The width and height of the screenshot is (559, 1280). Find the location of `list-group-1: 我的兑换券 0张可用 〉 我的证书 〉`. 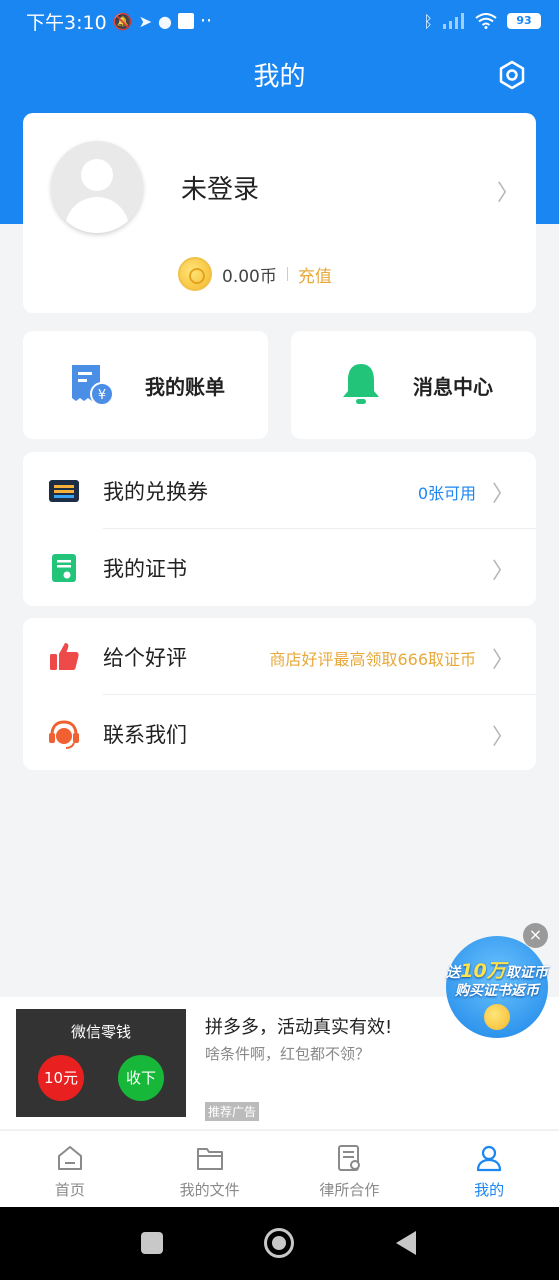

list-group-1: 我的兑换券 0张可用 〉 我的证书 〉 is located at coordinates (279, 529).